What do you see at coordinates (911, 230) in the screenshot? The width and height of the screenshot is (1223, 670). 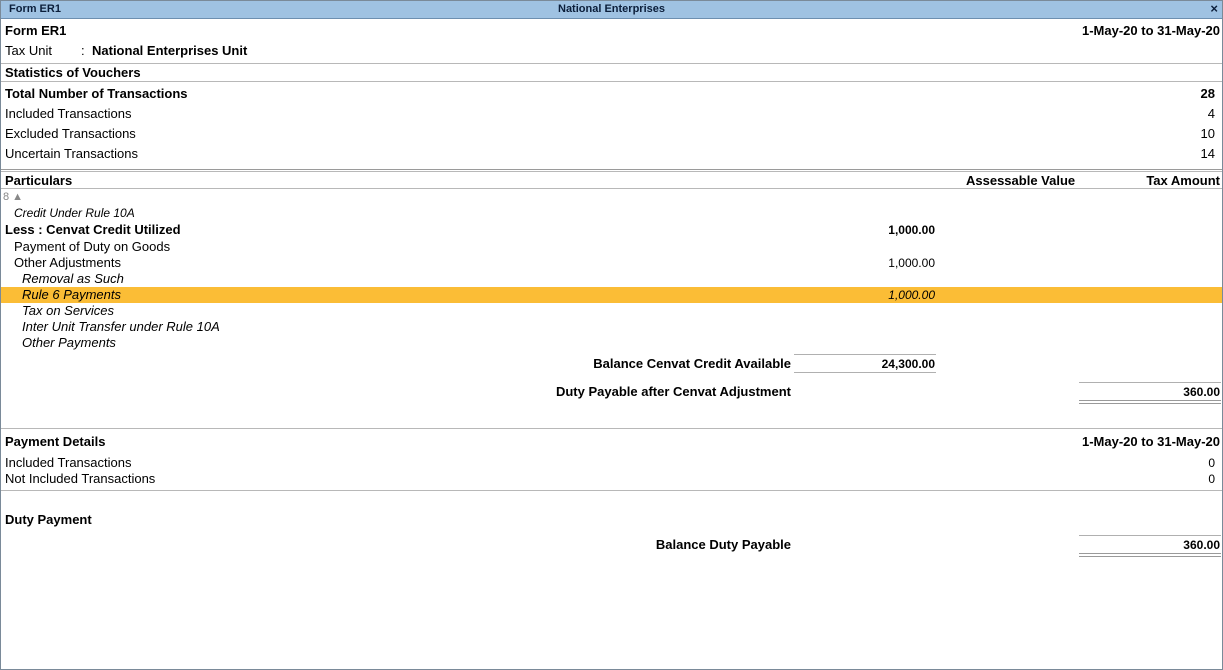 I see `row-less-cenvat-value: 1,000.00` at bounding box center [911, 230].